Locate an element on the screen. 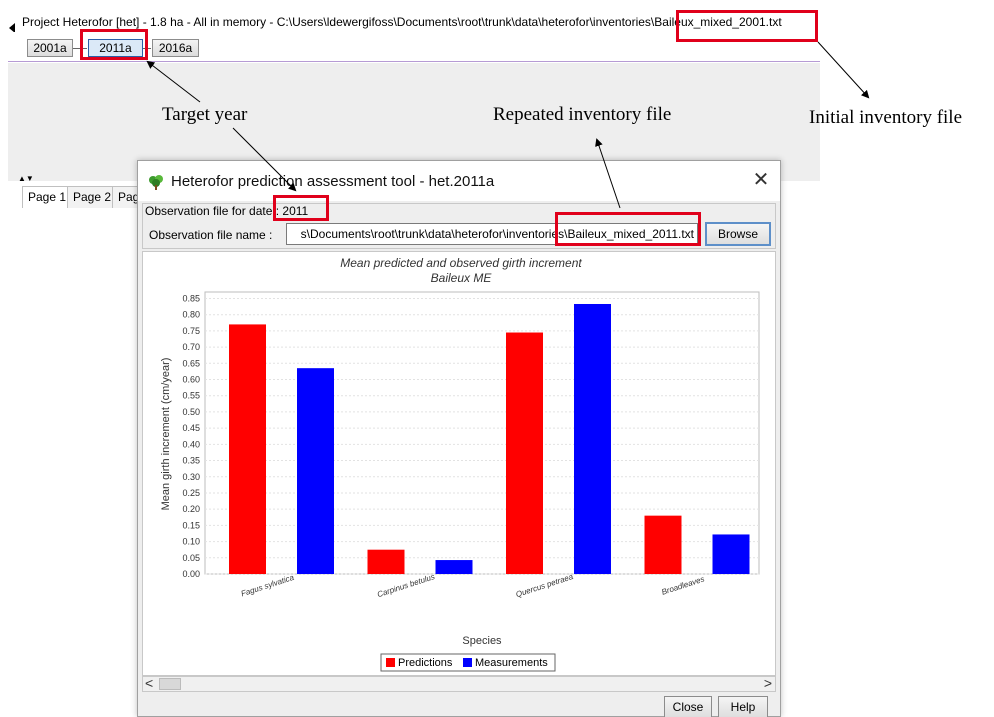 The width and height of the screenshot is (994, 717). step-2016a: 2016a is located at coordinates (175, 48).